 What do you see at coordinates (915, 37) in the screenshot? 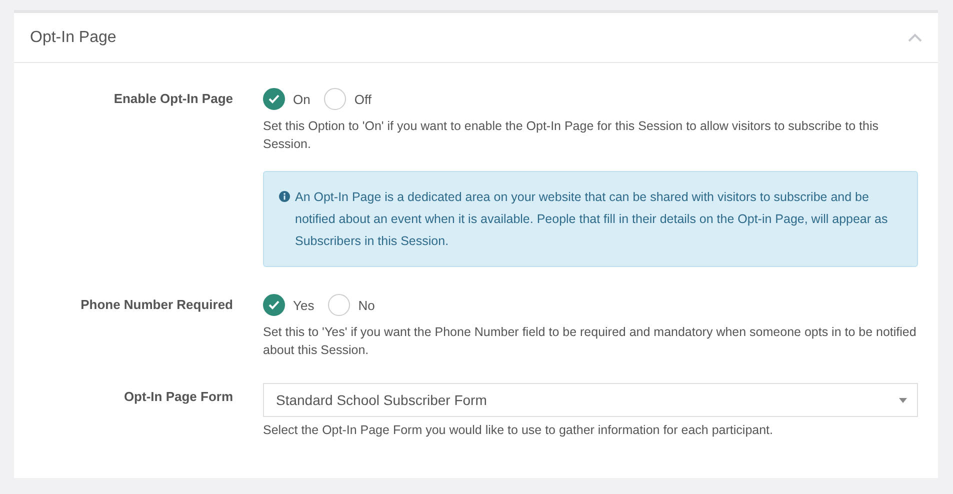
I see `collapse-chevron-icon` at bounding box center [915, 37].